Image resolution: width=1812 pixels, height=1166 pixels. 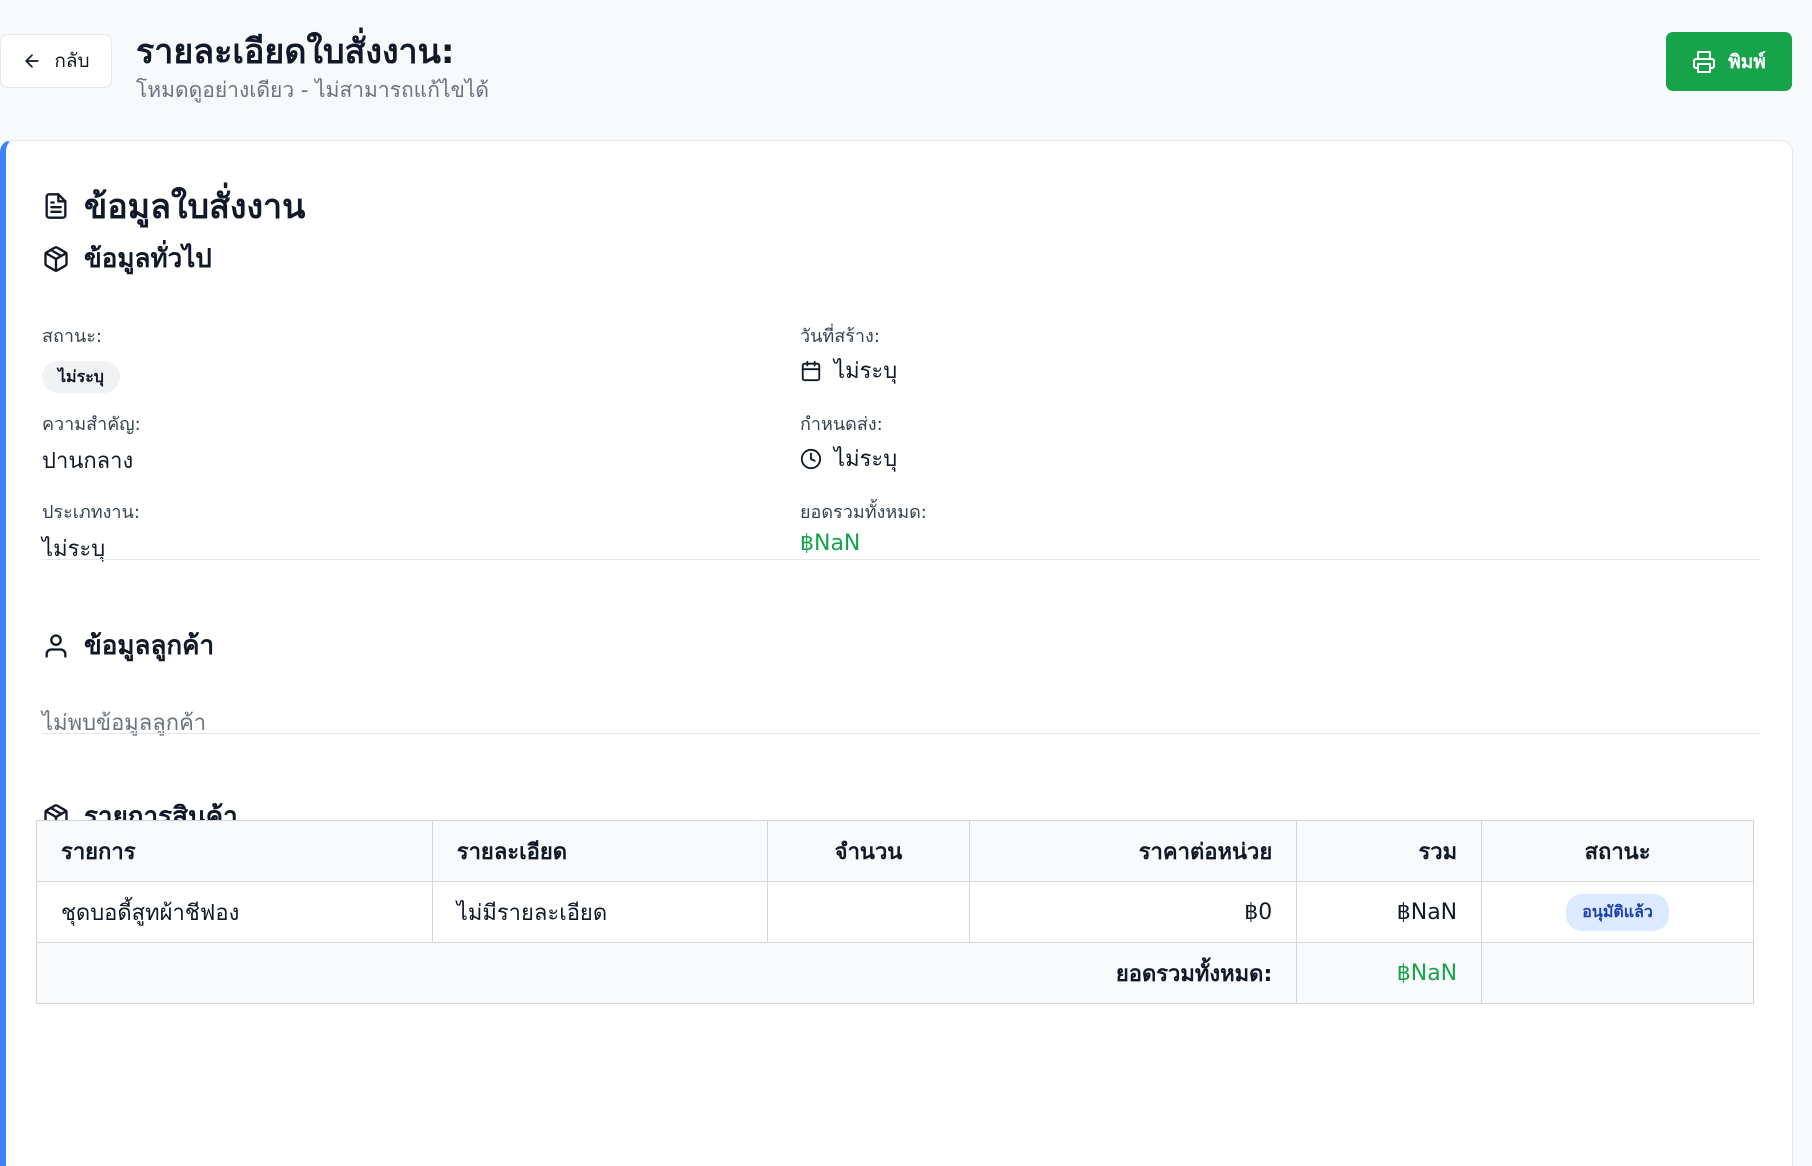 What do you see at coordinates (1133, 912) in the screenshot?
I see `cell-unit-price: ฿0` at bounding box center [1133, 912].